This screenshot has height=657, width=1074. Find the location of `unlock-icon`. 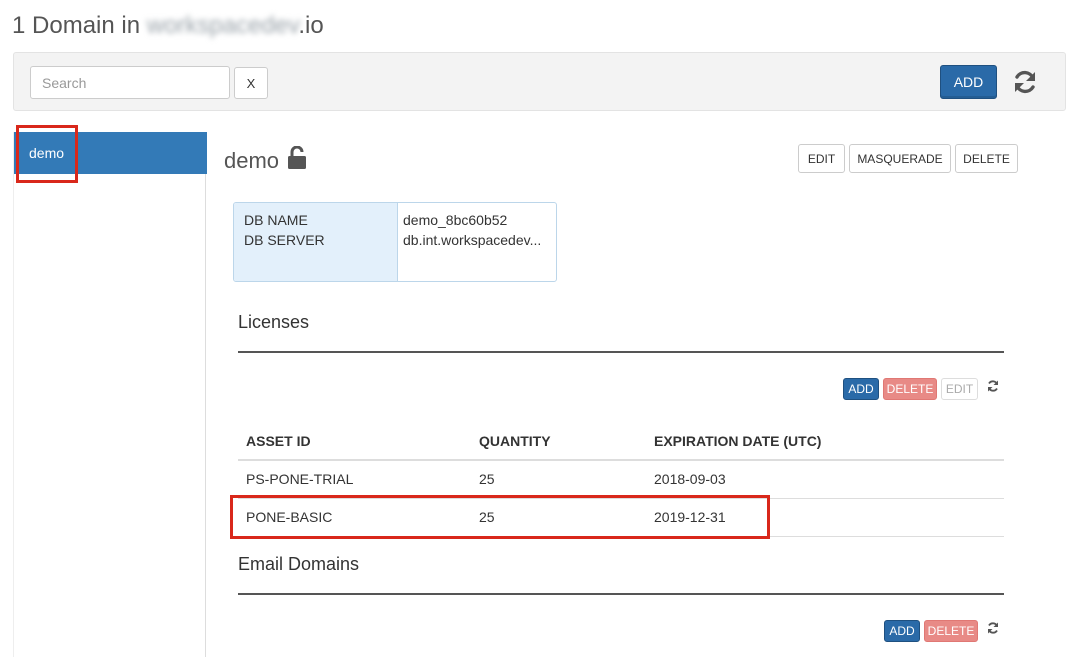

unlock-icon is located at coordinates (297, 160).